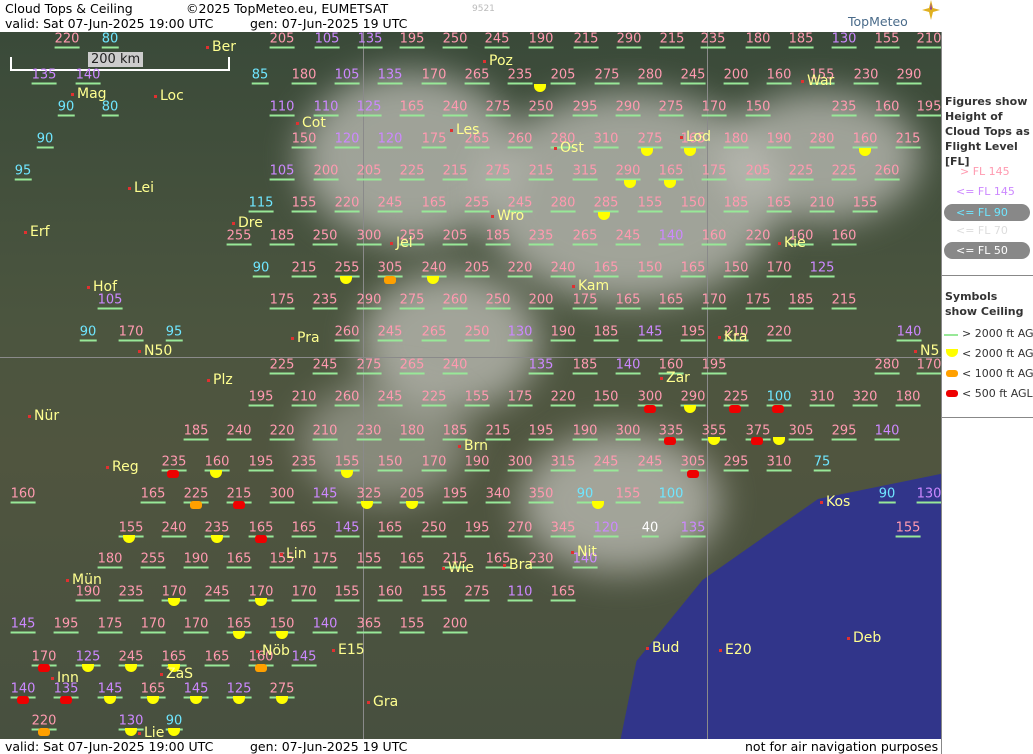  Describe the element at coordinates (458, 568) in the screenshot. I see `city-label: Wie` at that location.